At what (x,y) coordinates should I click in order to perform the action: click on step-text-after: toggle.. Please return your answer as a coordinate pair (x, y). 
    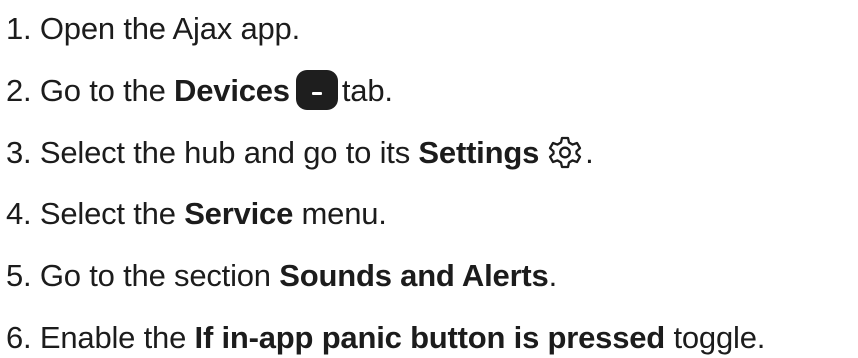
    Looking at the image, I should click on (719, 337).